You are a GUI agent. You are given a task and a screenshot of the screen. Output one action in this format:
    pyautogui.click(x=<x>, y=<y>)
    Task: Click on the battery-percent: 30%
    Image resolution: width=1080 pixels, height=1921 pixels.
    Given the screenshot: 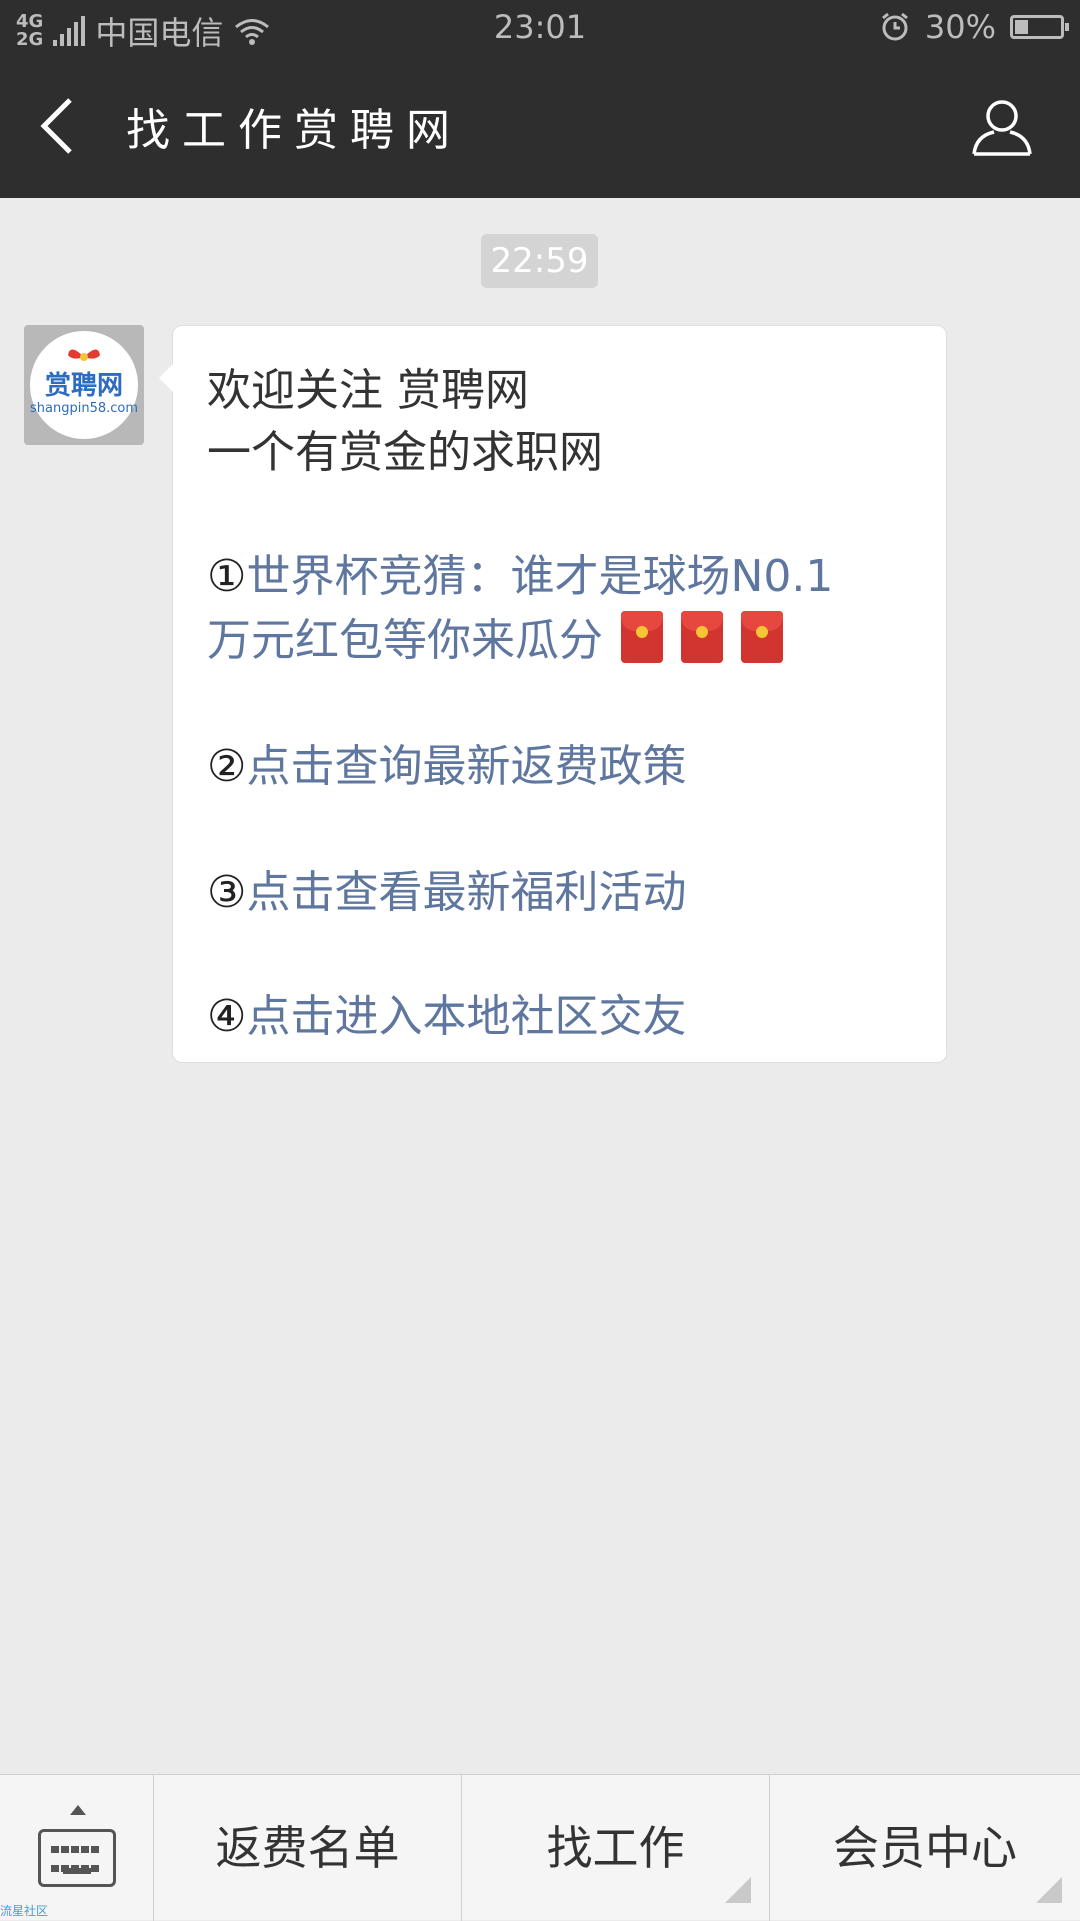 What is the action you would take?
    pyautogui.click(x=960, y=27)
    